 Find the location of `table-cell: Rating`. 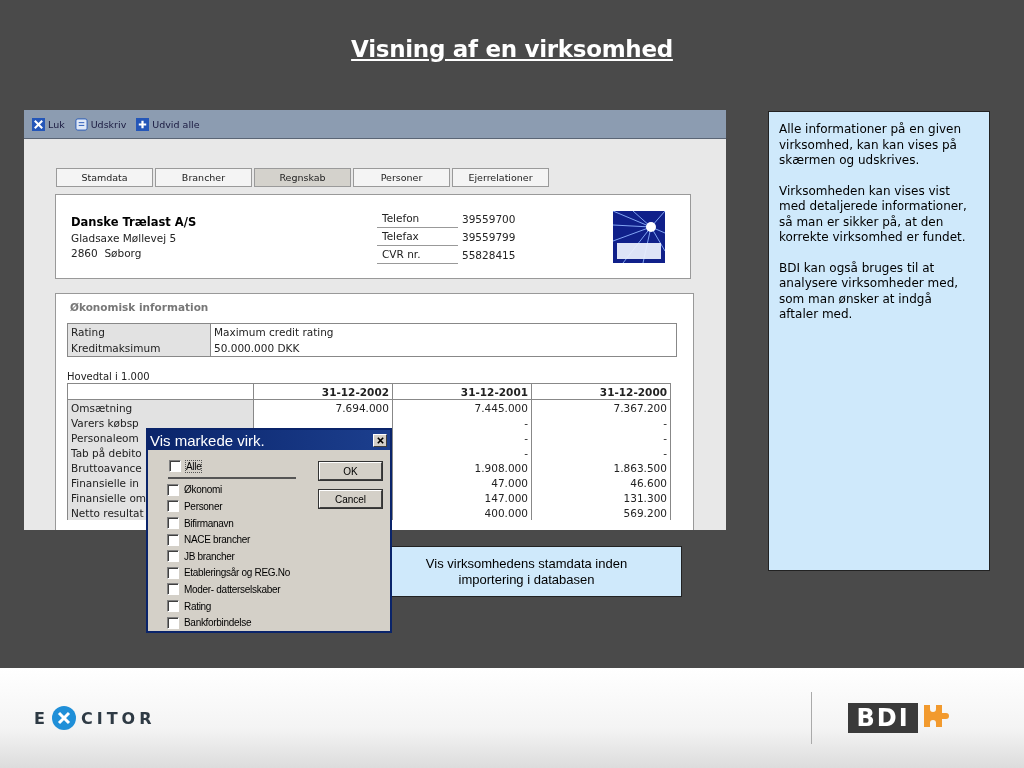

table-cell: Rating is located at coordinates (139, 331).